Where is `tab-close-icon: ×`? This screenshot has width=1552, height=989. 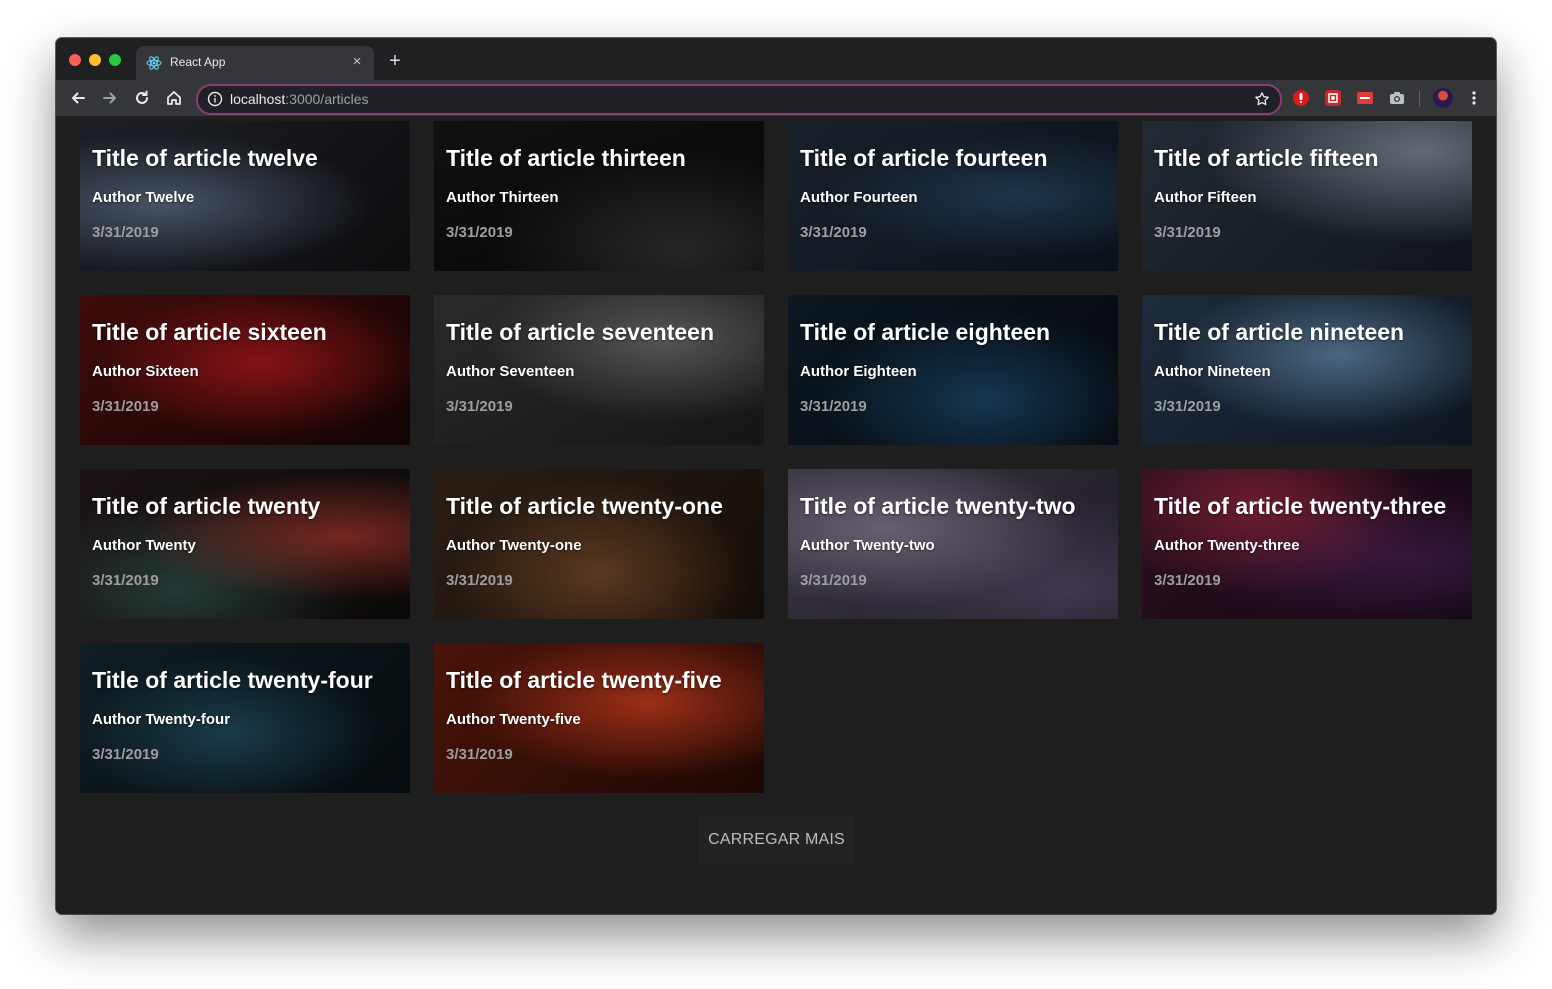
tab-close-icon: × is located at coordinates (357, 62).